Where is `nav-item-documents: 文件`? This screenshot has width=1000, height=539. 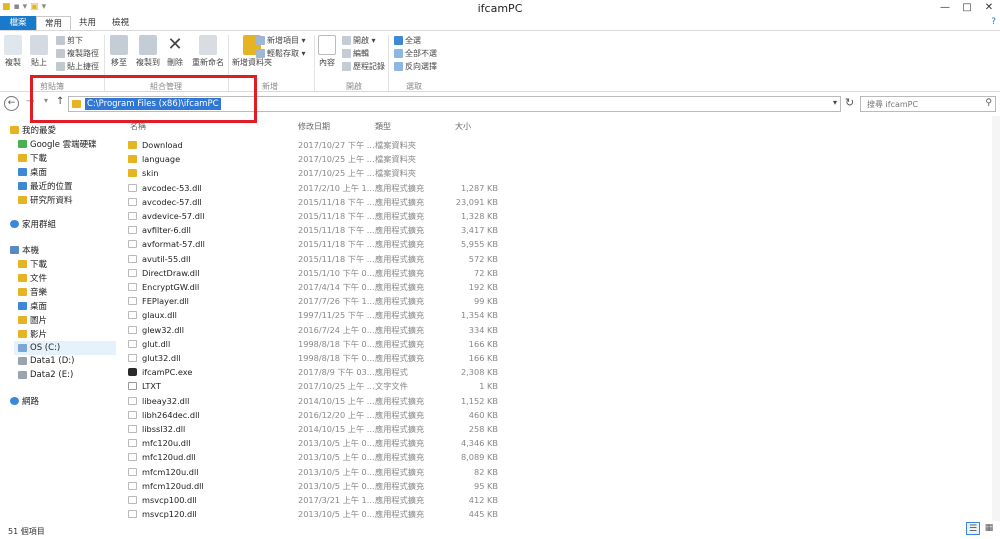 nav-item-documents: 文件 is located at coordinates (32, 278).